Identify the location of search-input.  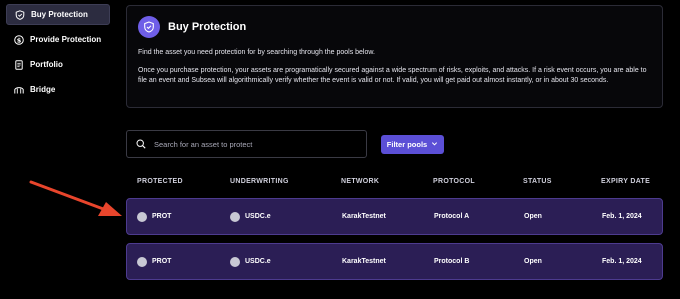
(254, 144).